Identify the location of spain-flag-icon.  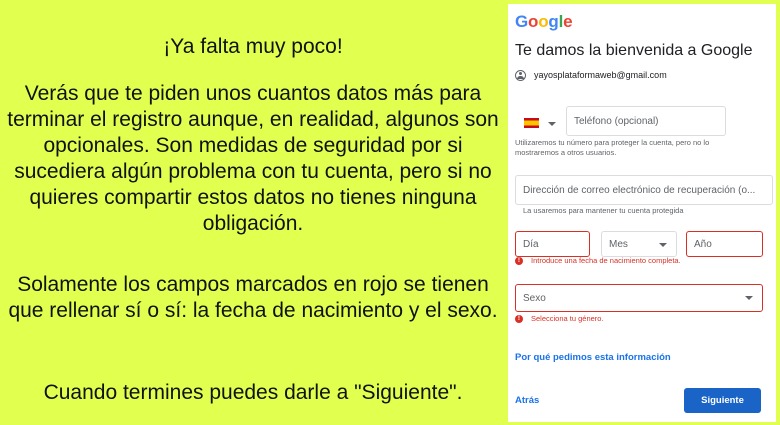
(531, 123).